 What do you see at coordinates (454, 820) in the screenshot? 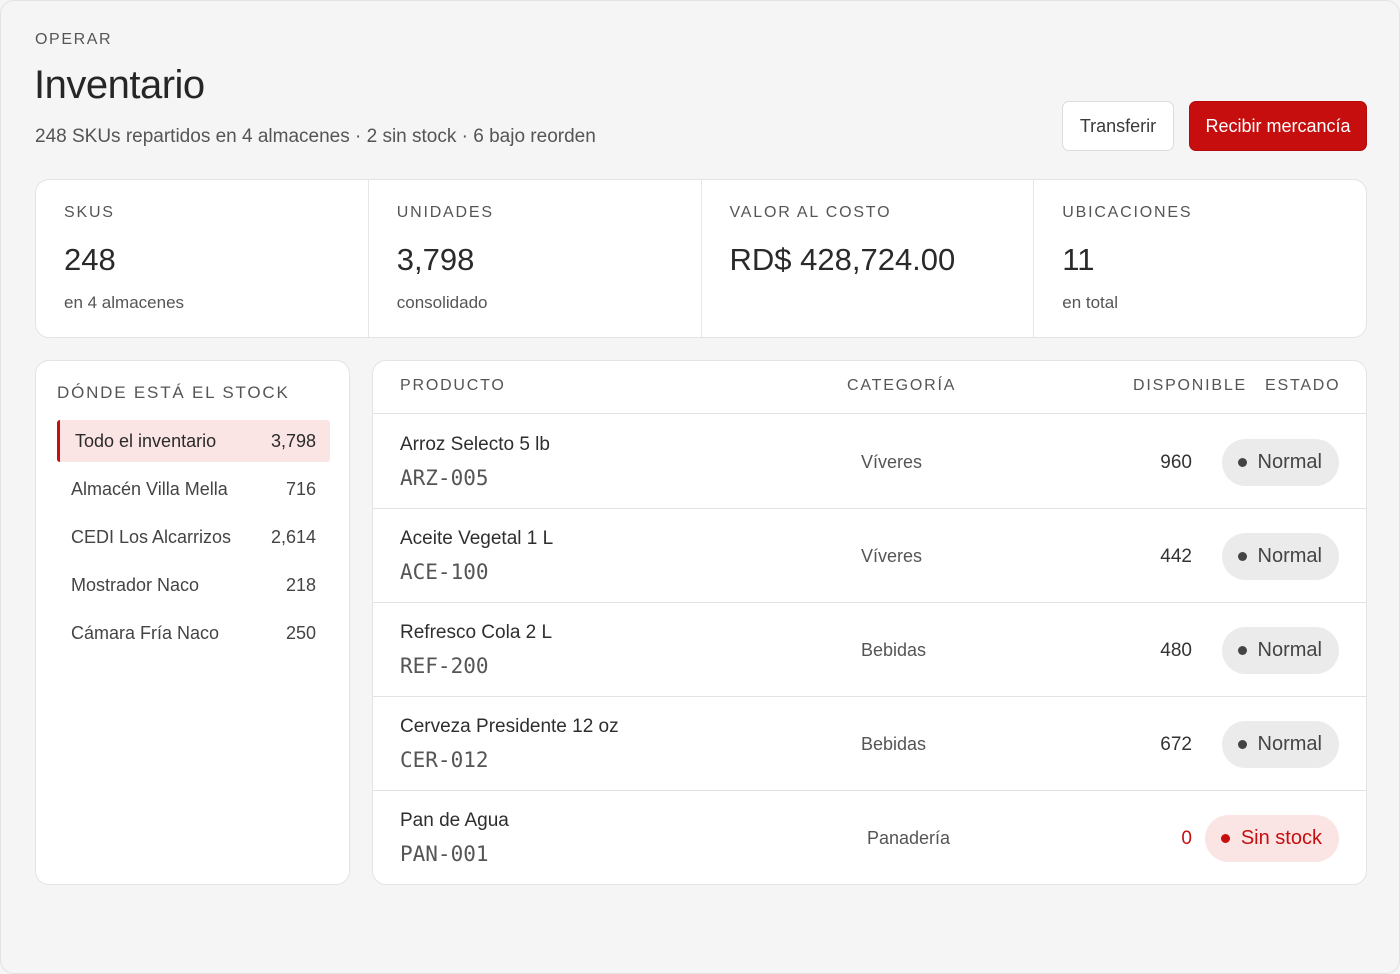
I see `product-name: Pan de Agua` at bounding box center [454, 820].